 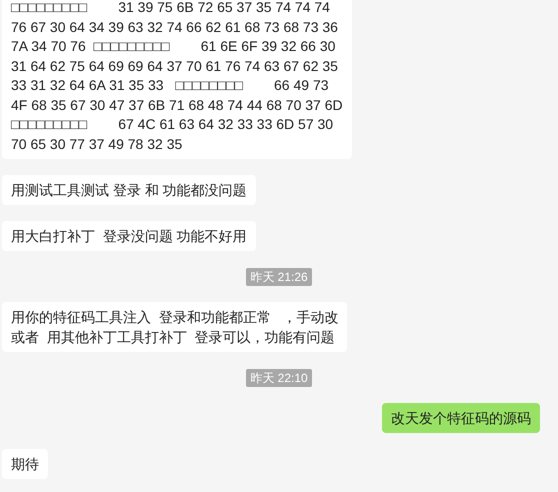 What do you see at coordinates (129, 236) in the screenshot?
I see `message-bubble: 用大白打补丁 登录没问题 功能不好用` at bounding box center [129, 236].